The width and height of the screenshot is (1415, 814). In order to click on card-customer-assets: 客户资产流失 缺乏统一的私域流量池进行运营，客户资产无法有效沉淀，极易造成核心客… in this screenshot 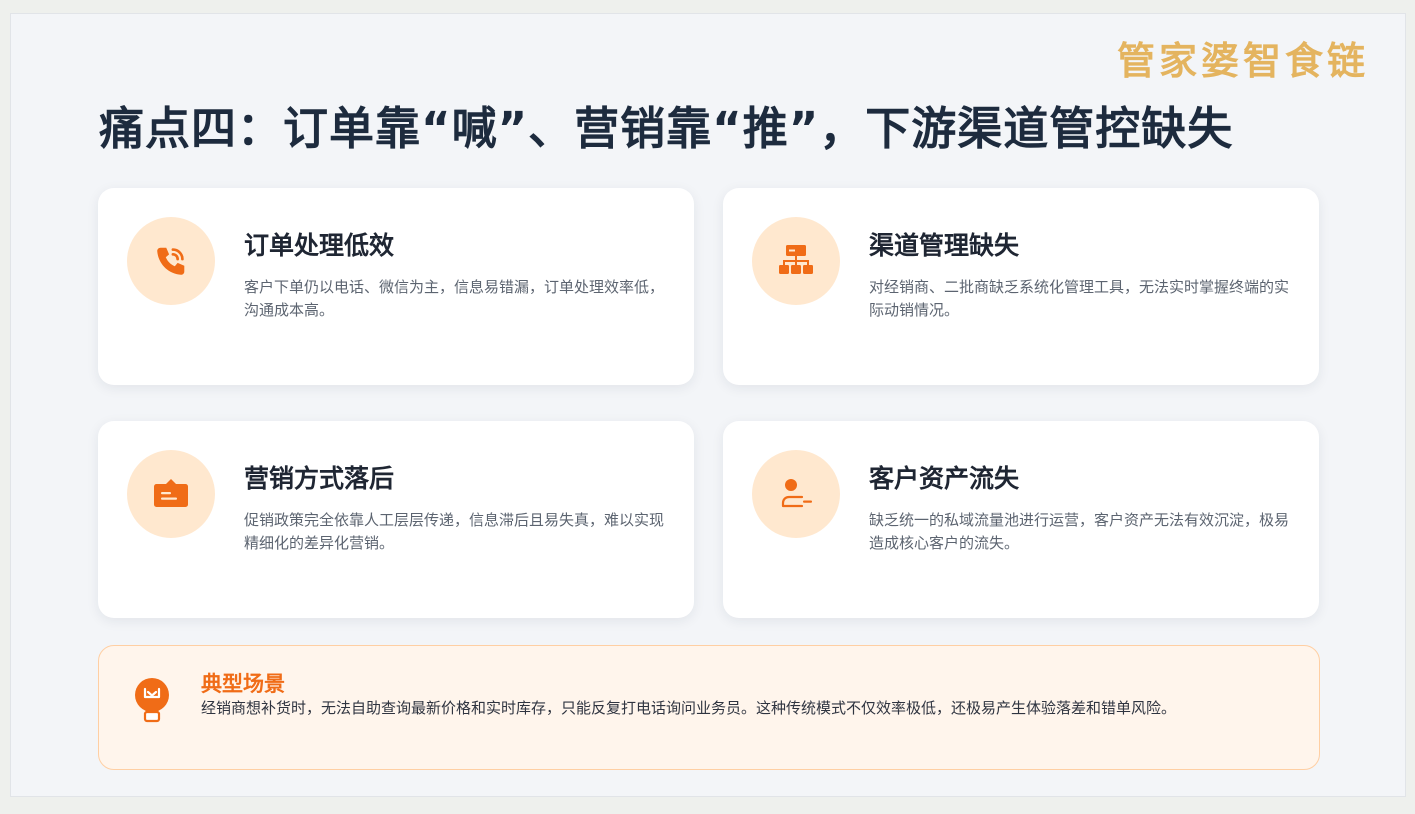, I will do `click(1021, 519)`.